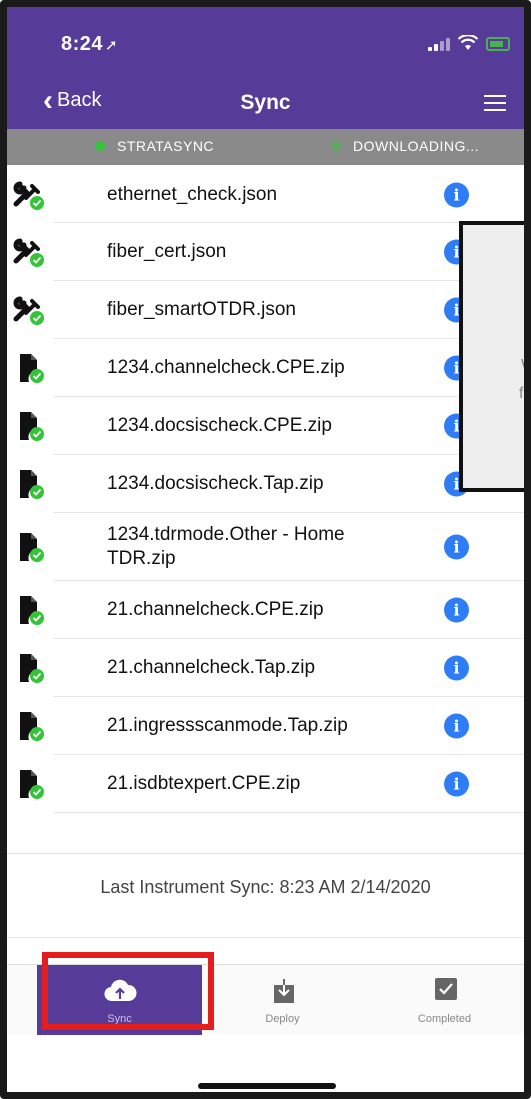 This screenshot has height=1099, width=531. Describe the element at coordinates (265, 887) in the screenshot. I see `last-sync-text: Last Instrument Sync: 8:23 AM 2/14/2020` at that location.